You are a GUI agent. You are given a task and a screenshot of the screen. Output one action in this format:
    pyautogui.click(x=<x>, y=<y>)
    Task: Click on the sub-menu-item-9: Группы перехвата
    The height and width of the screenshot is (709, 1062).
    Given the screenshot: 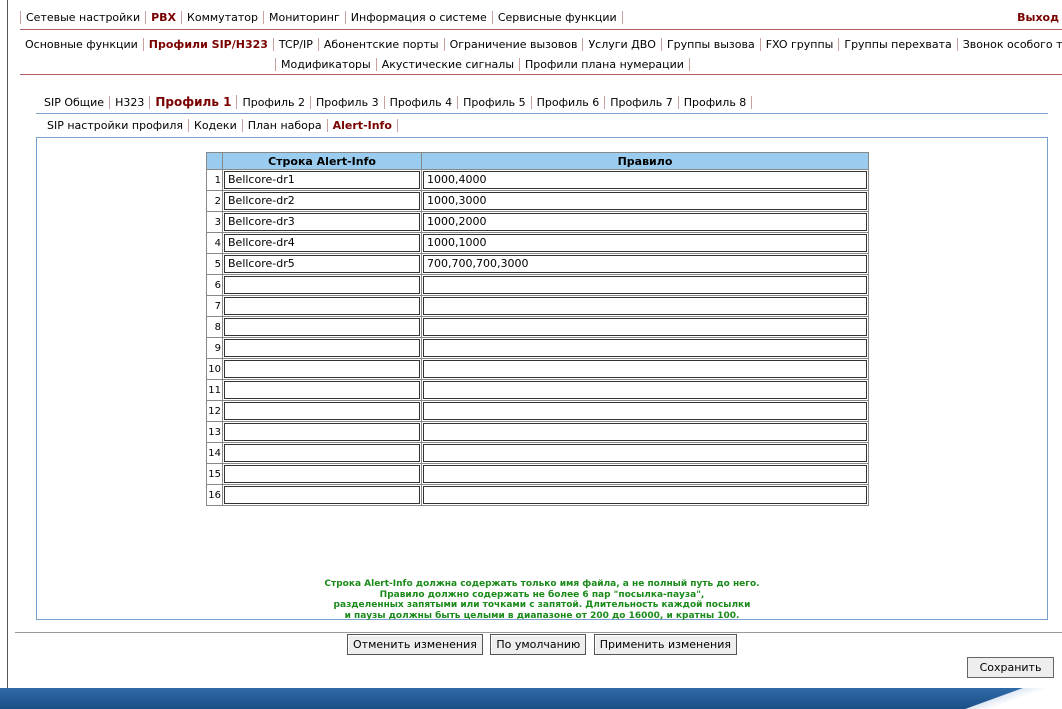 What is the action you would take?
    pyautogui.click(x=898, y=44)
    